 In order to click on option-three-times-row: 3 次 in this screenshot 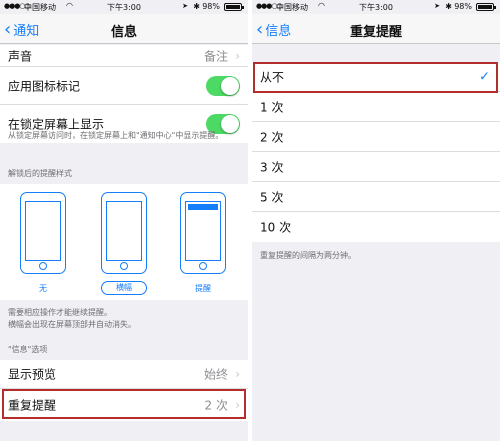, I will do `click(376, 167)`.